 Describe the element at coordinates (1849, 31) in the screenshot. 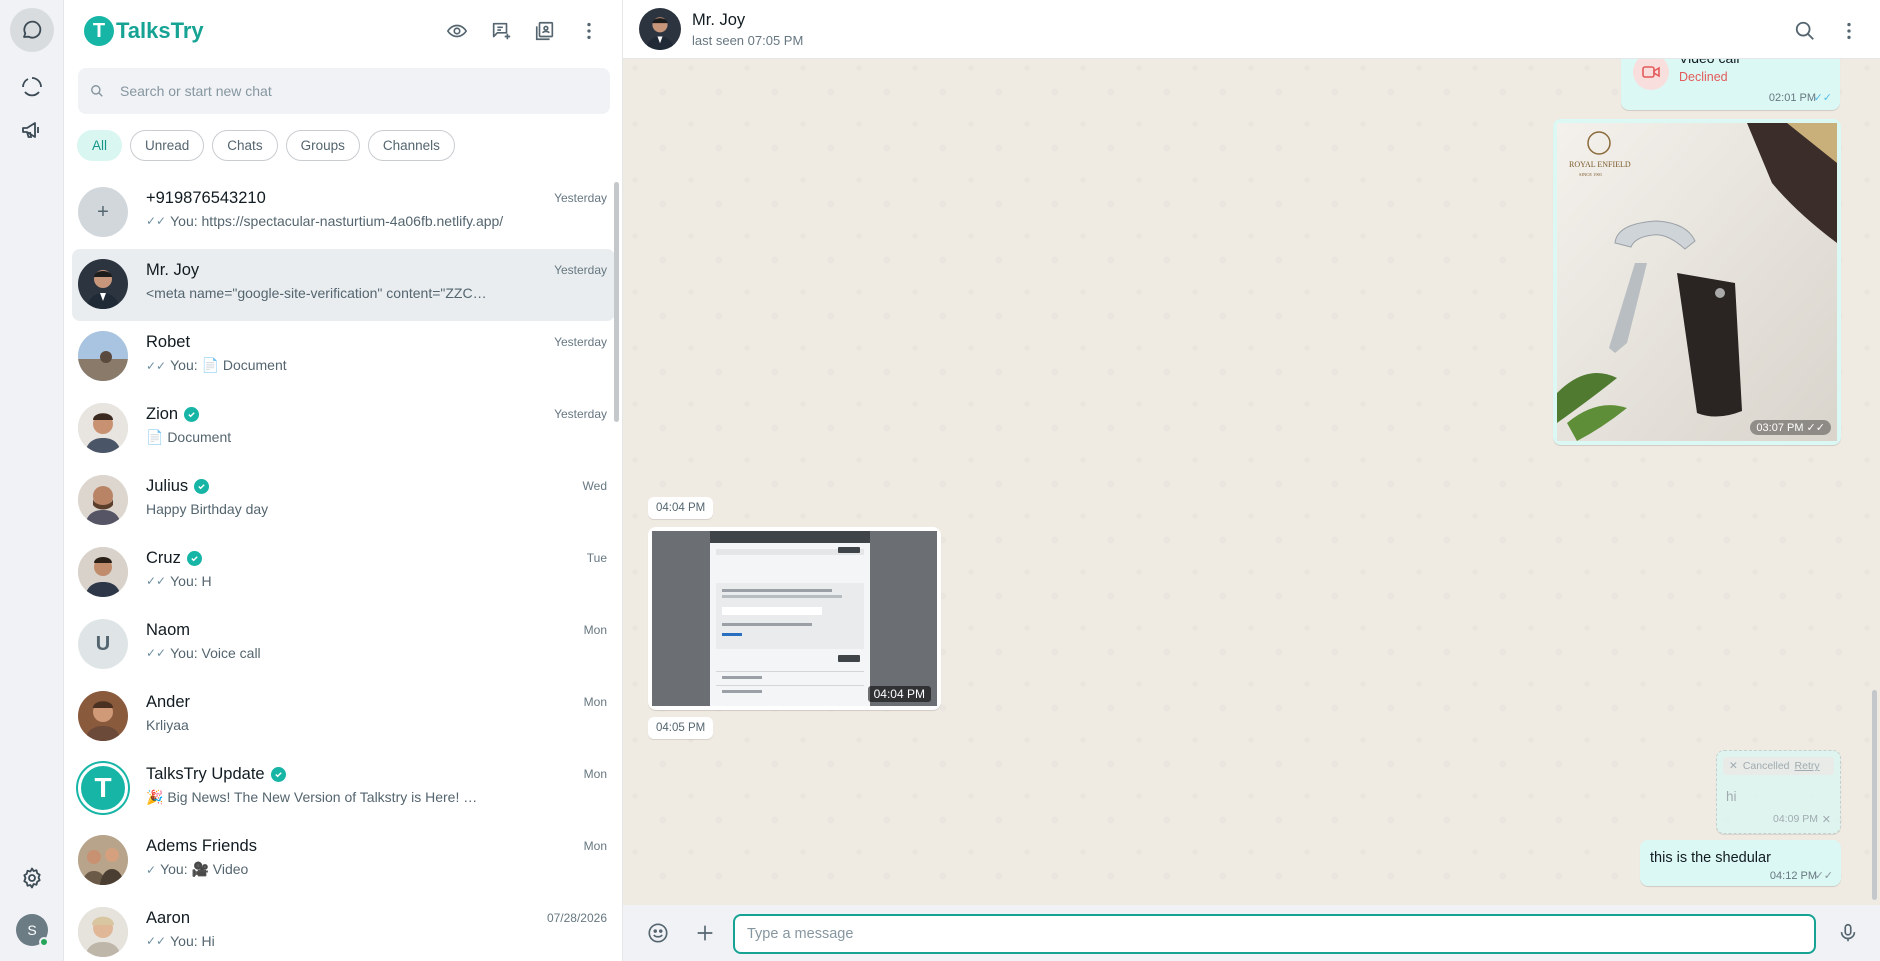

I see `conversation-menu-button` at that location.